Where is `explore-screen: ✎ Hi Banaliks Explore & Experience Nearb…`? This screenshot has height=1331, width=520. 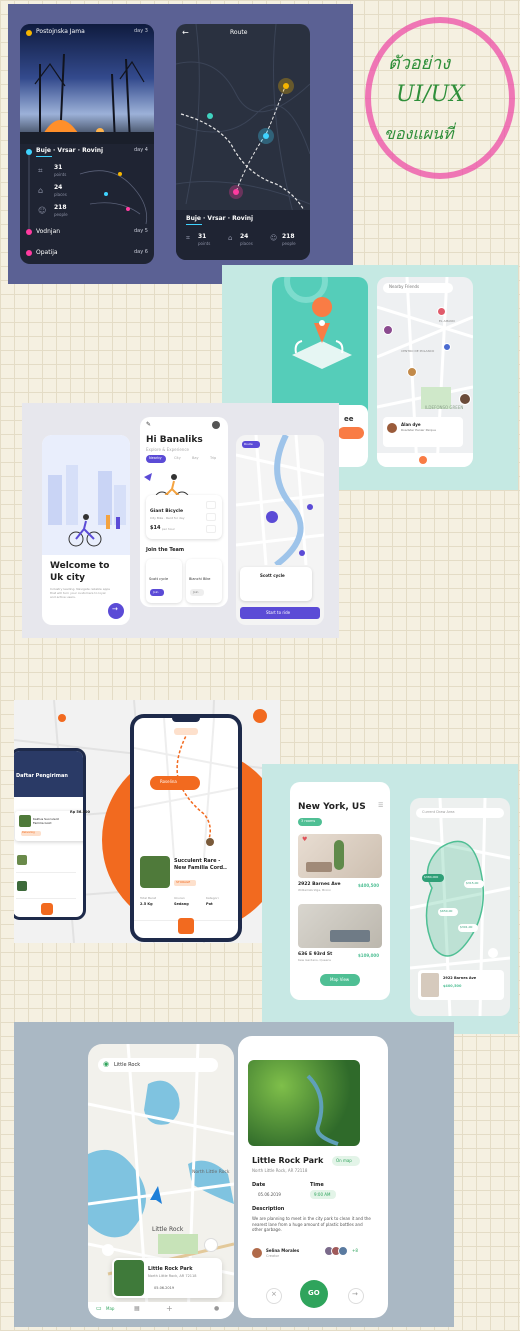
explore-screen: ✎ Hi Banaliks Explore & Experience Nearb… is located at coordinates (184, 512).